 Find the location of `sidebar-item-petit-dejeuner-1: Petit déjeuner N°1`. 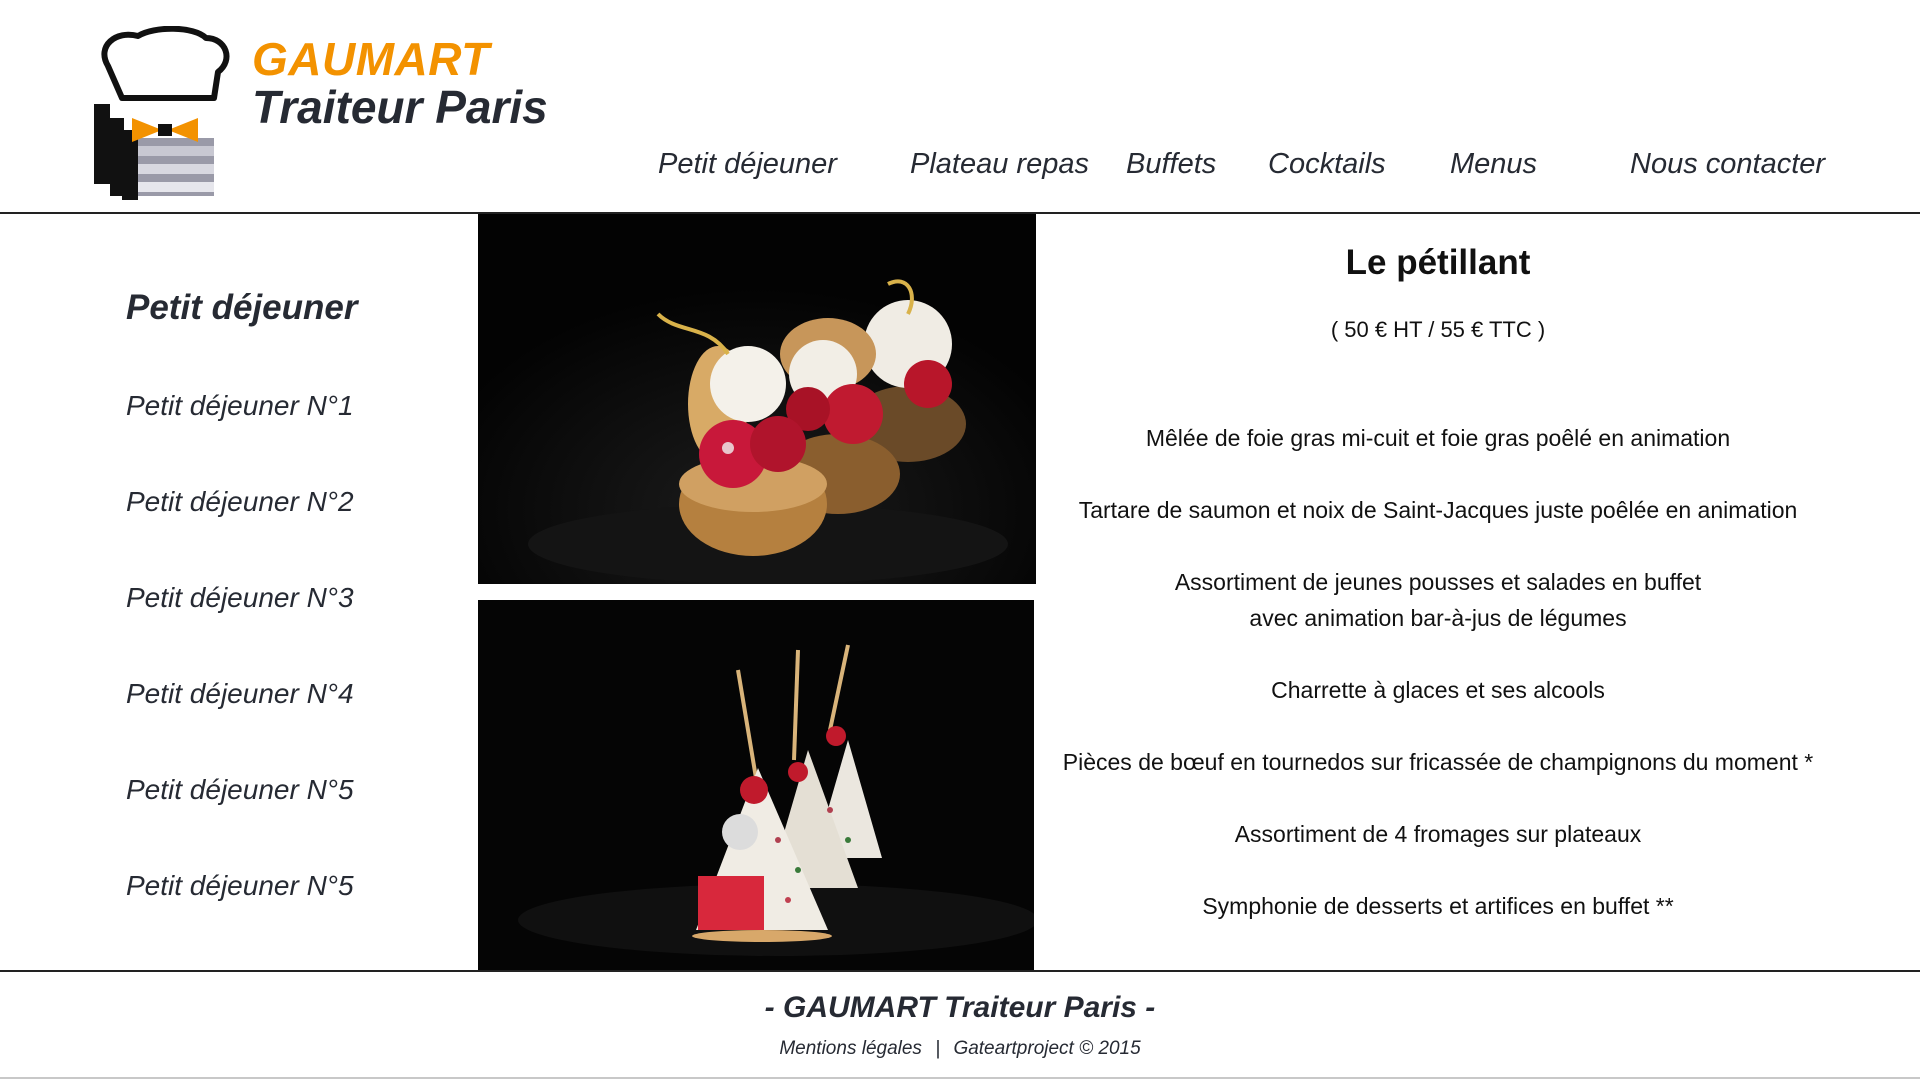

sidebar-item-petit-dejeuner-1: Petit déjeuner N°1 is located at coordinates (240, 406).